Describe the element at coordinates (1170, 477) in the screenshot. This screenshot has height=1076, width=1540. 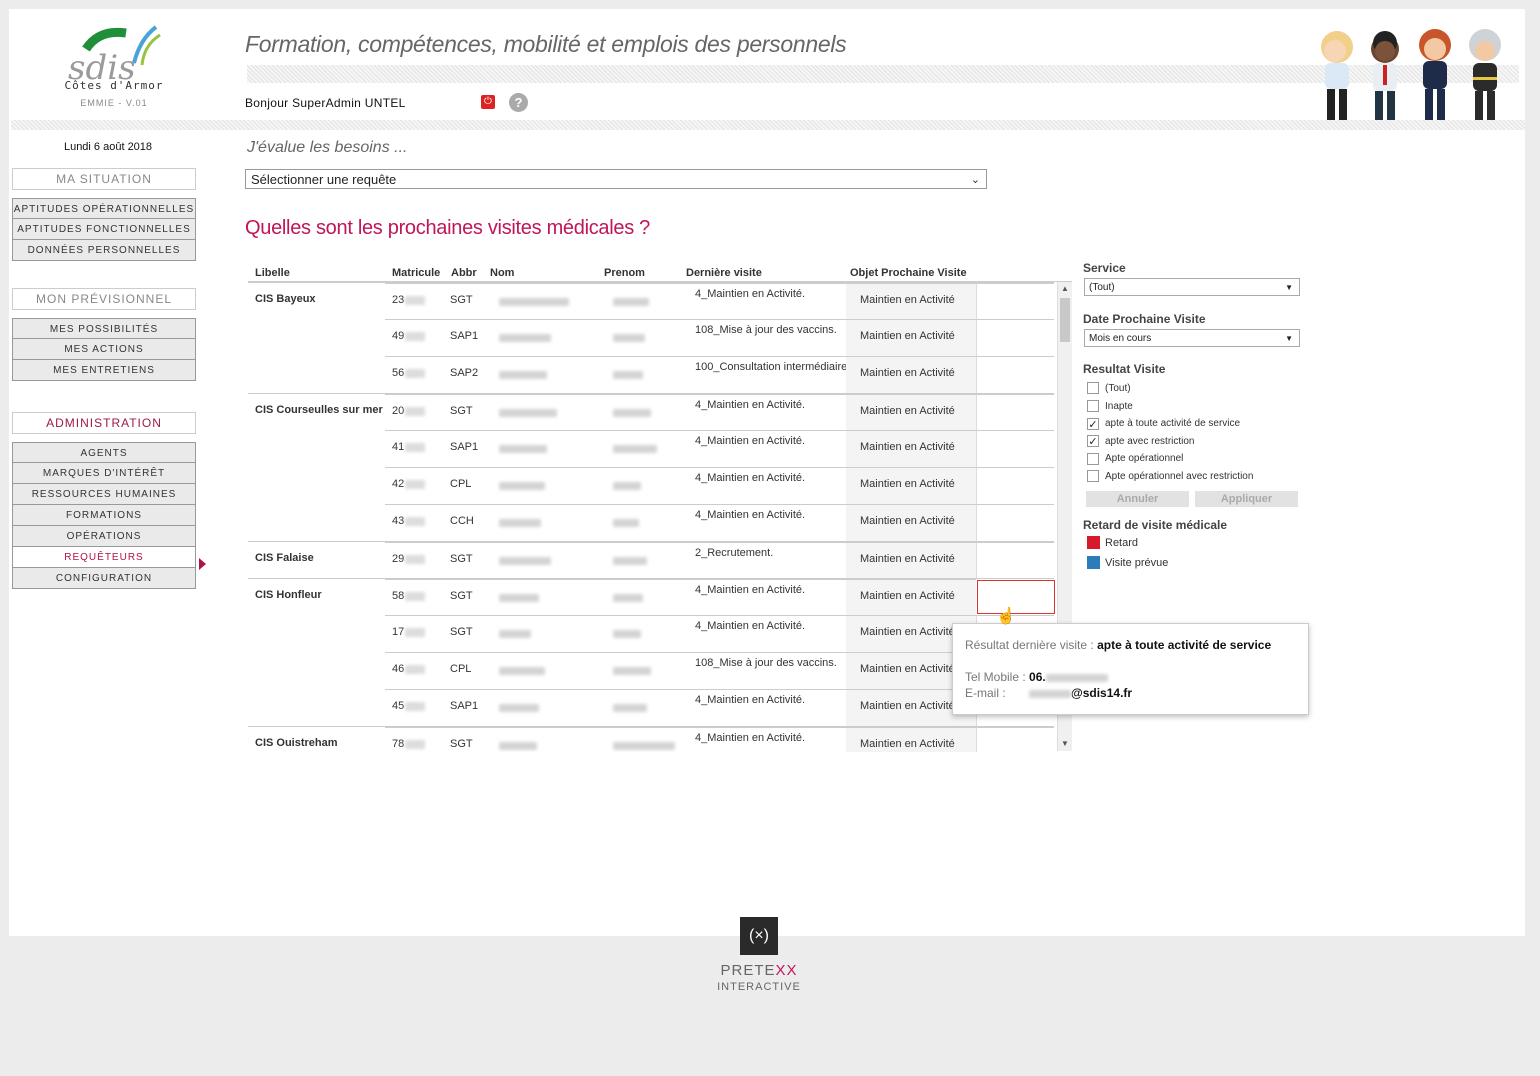
I see `resultat-option: Apte opérationnel avec restriction` at that location.